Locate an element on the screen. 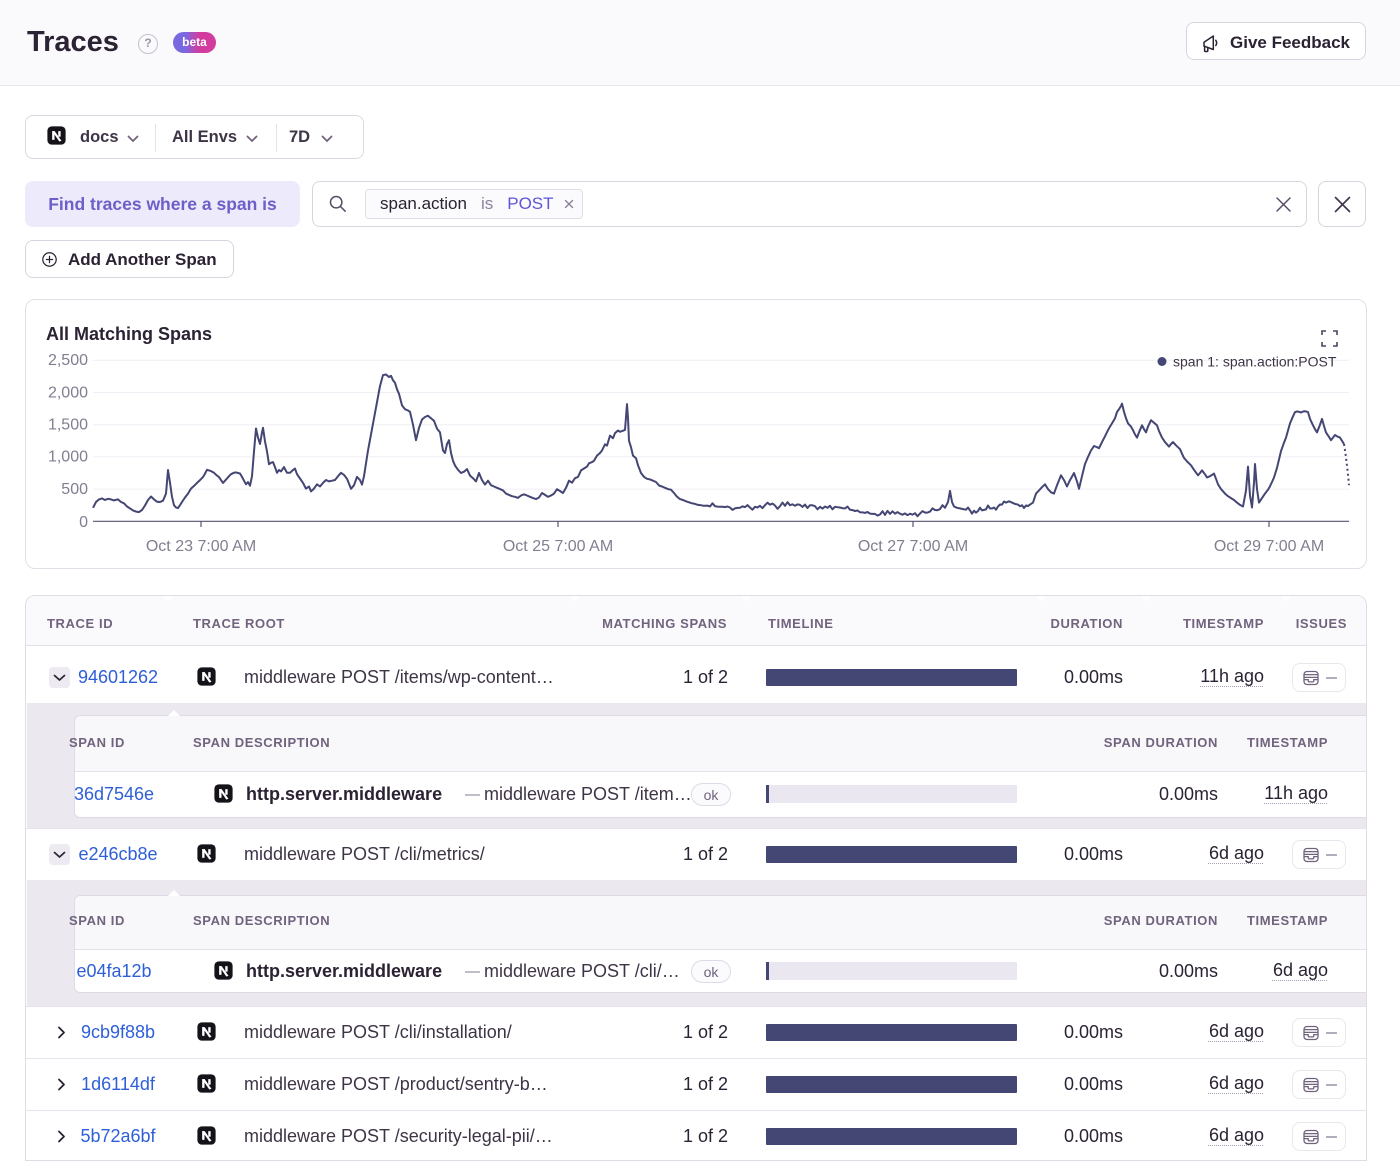 Image resolution: width=1400 pixels, height=1161 pixels. svg-text: 1,500 is located at coordinates (68, 425).